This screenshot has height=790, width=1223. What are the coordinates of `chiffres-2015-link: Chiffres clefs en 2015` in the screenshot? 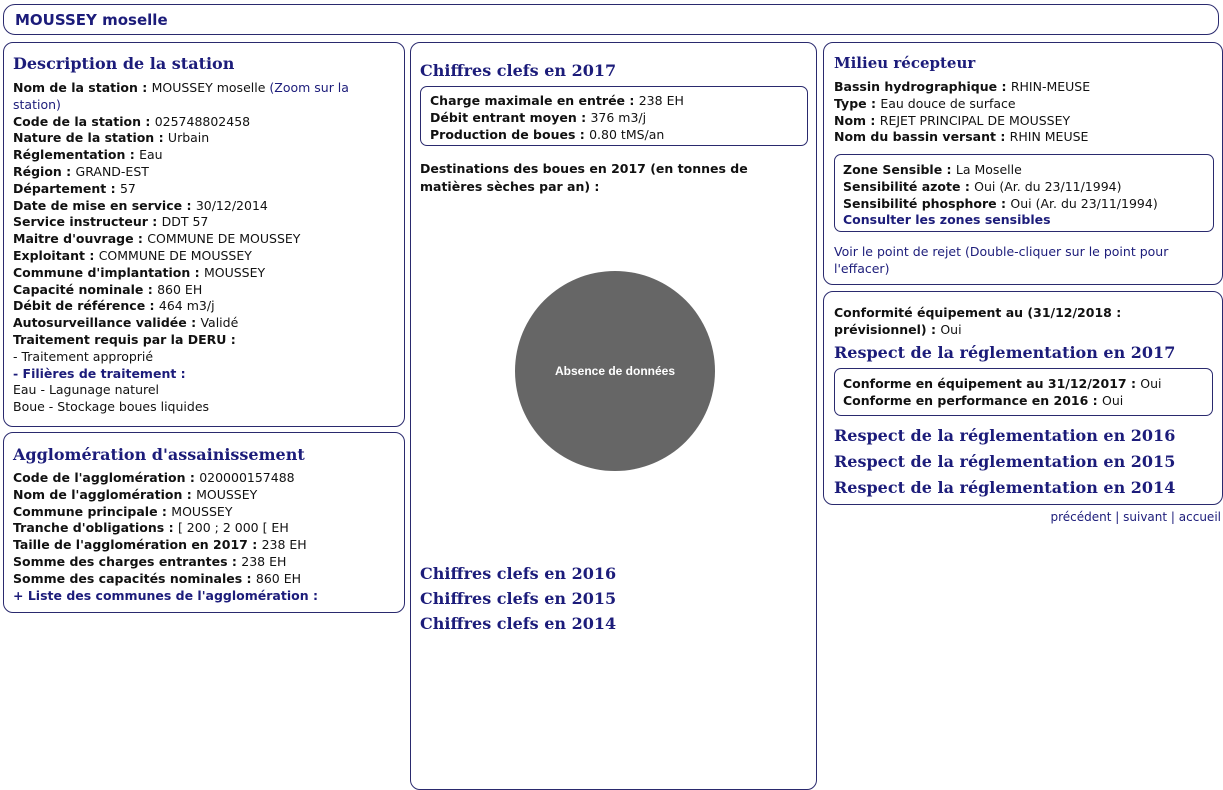 It's located at (518, 598).